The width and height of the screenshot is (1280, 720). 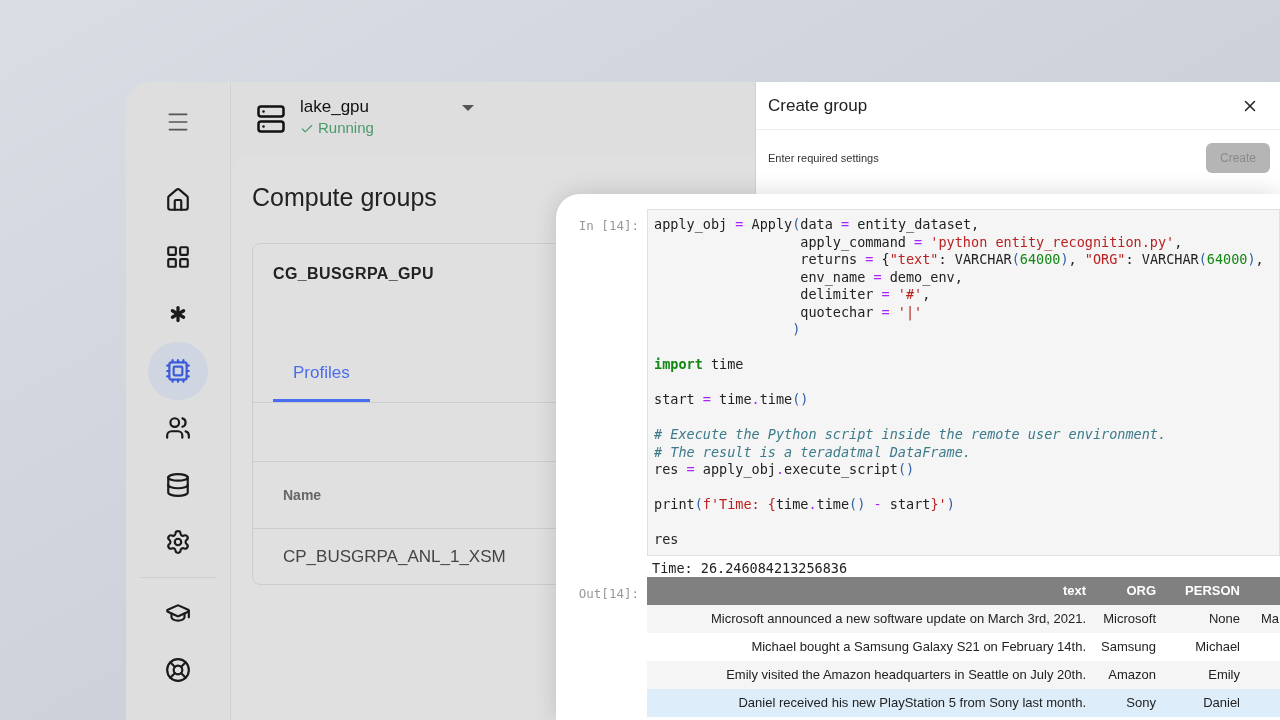 What do you see at coordinates (1221, 702) in the screenshot?
I see `table-cell-text: Daniel` at bounding box center [1221, 702].